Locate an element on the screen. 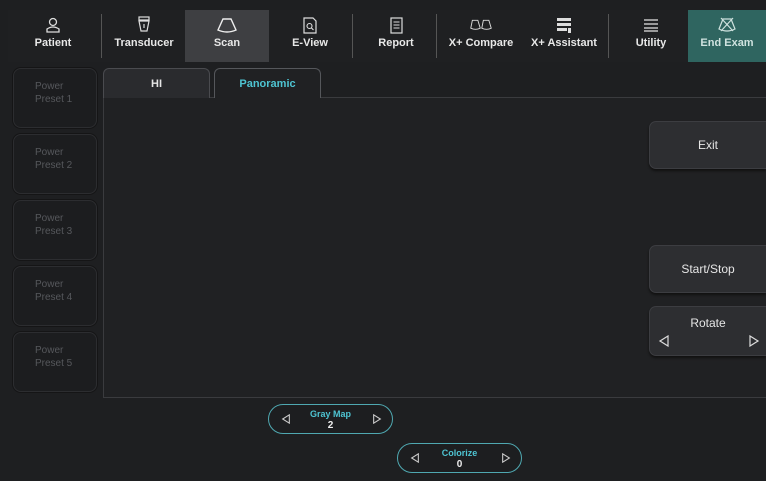  power-preset-2-button: Power Preset 2 is located at coordinates (55, 164).